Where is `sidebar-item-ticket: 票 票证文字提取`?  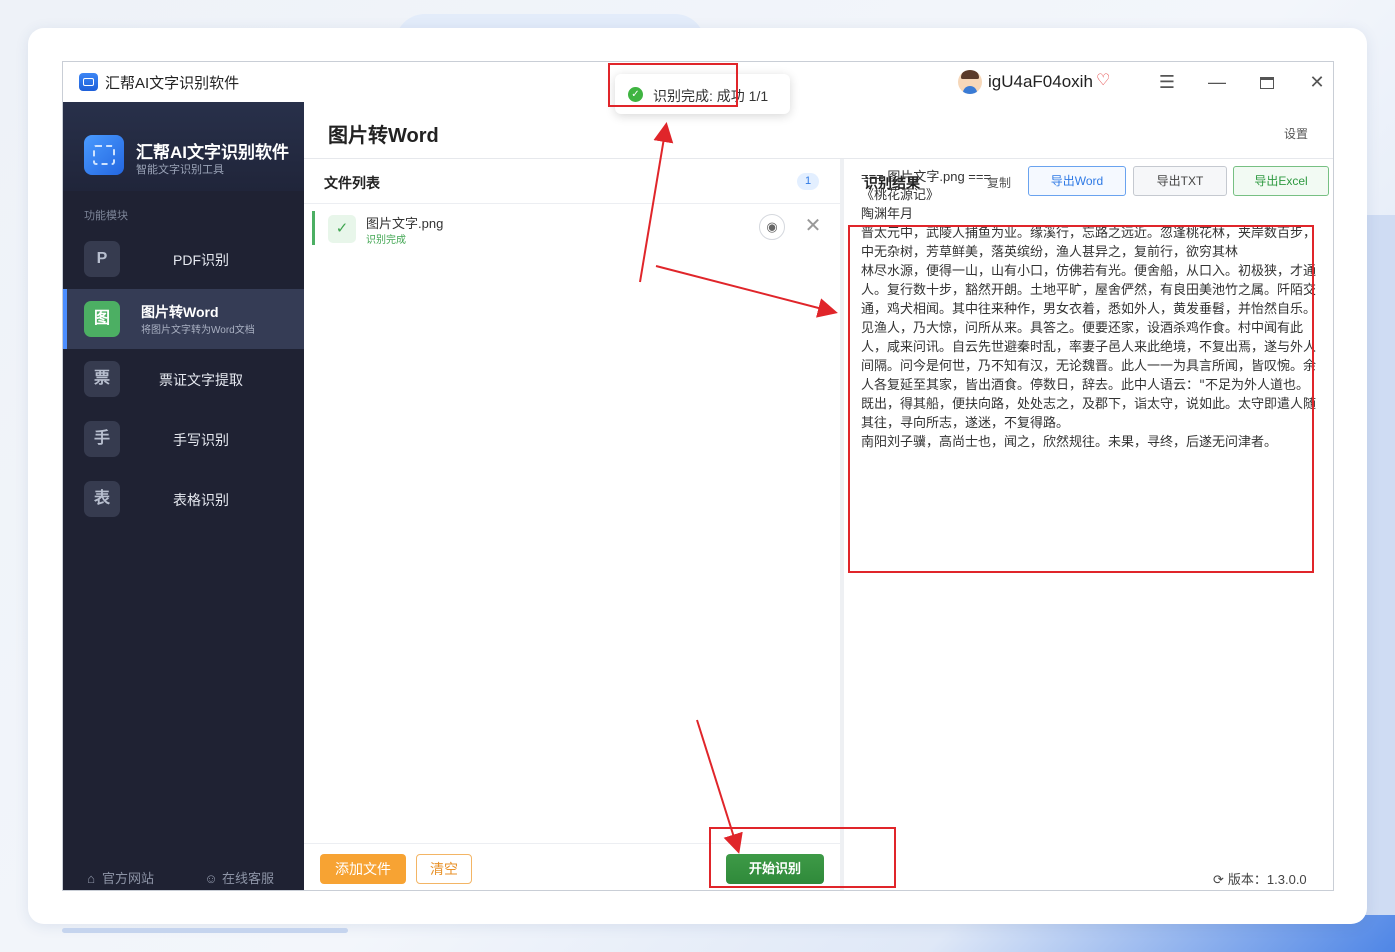 sidebar-item-ticket: 票 票证文字提取 is located at coordinates (183, 379).